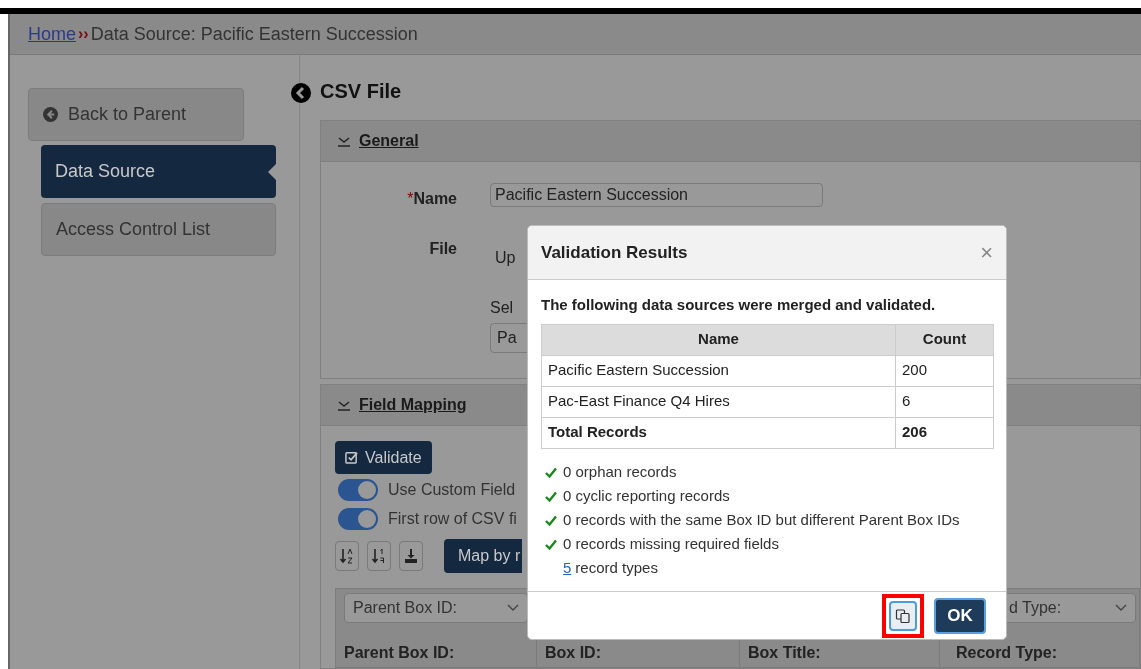  I want to click on sort-az-icon, so click(347, 556).